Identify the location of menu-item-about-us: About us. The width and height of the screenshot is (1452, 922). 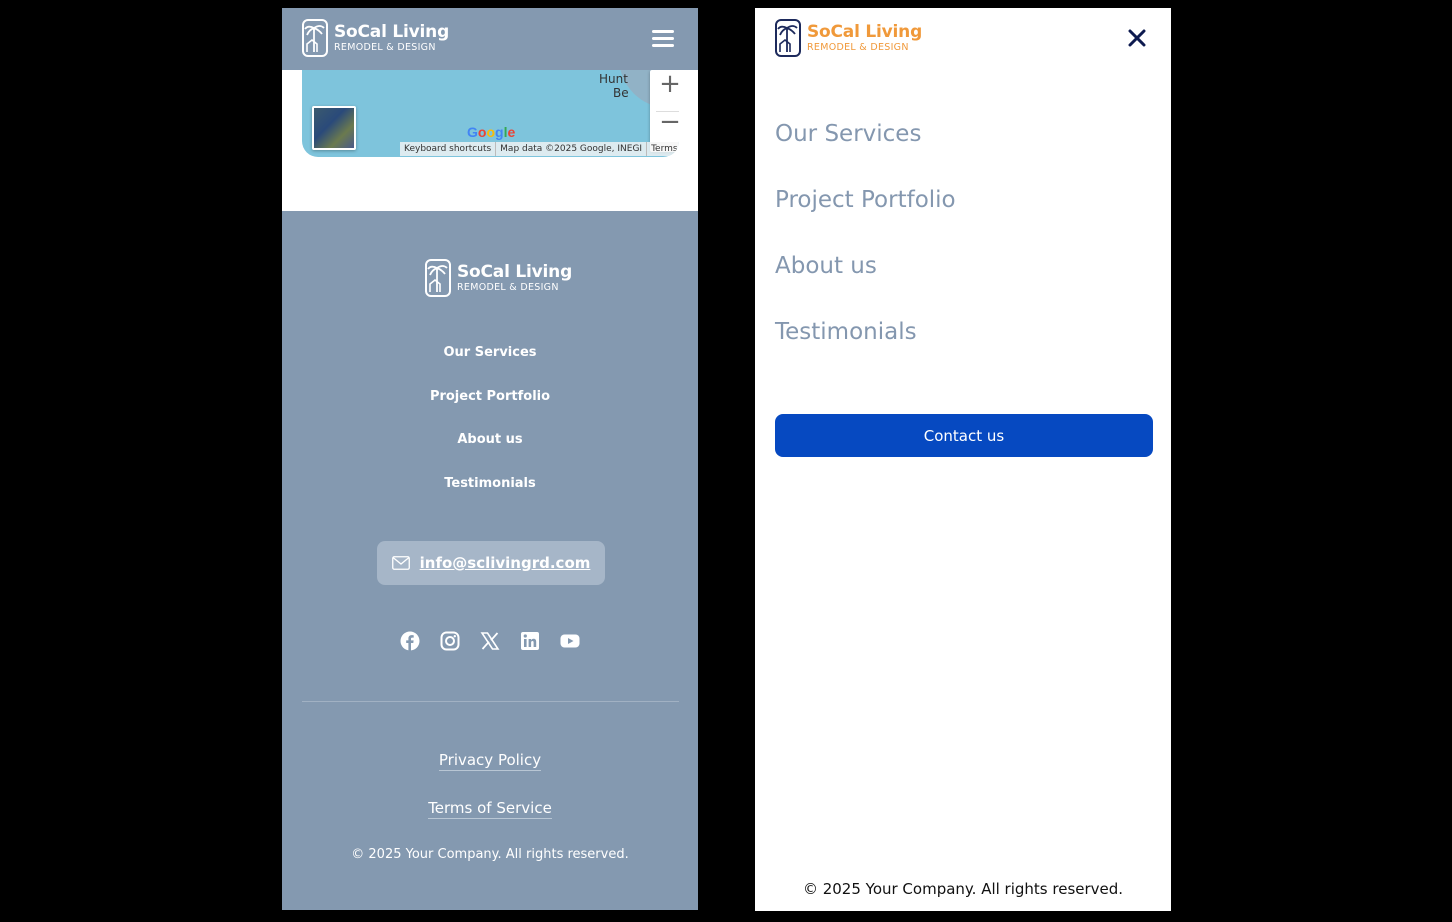
(826, 266).